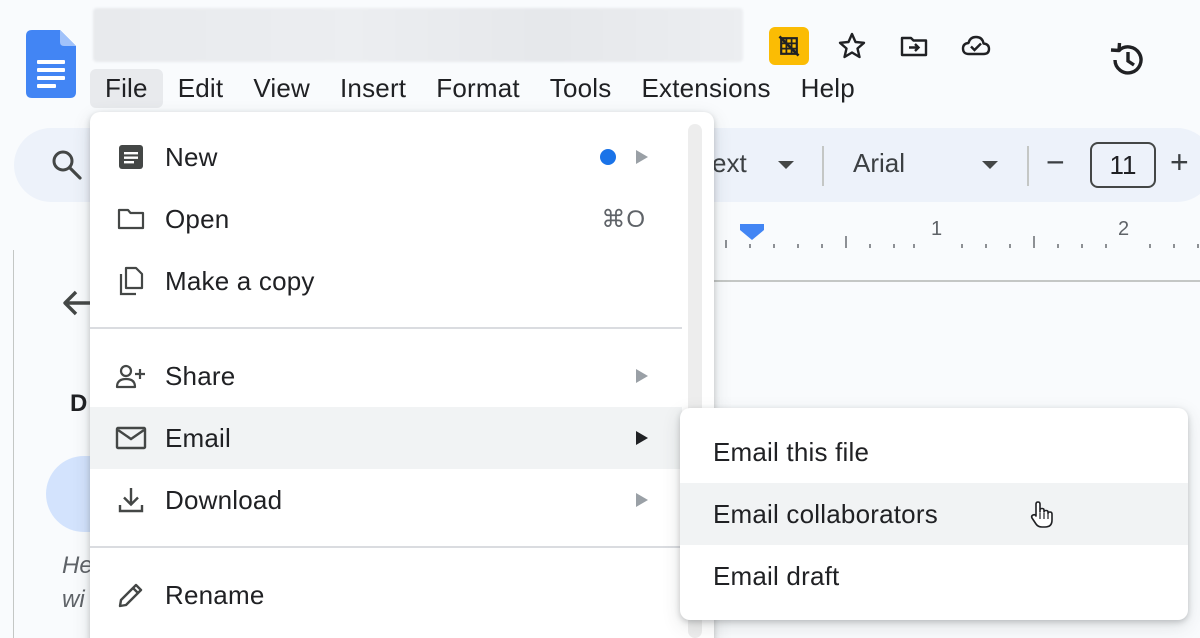 The width and height of the screenshot is (1200, 638). Describe the element at coordinates (705, 88) in the screenshot. I see `menu-extensions: Extensions` at that location.